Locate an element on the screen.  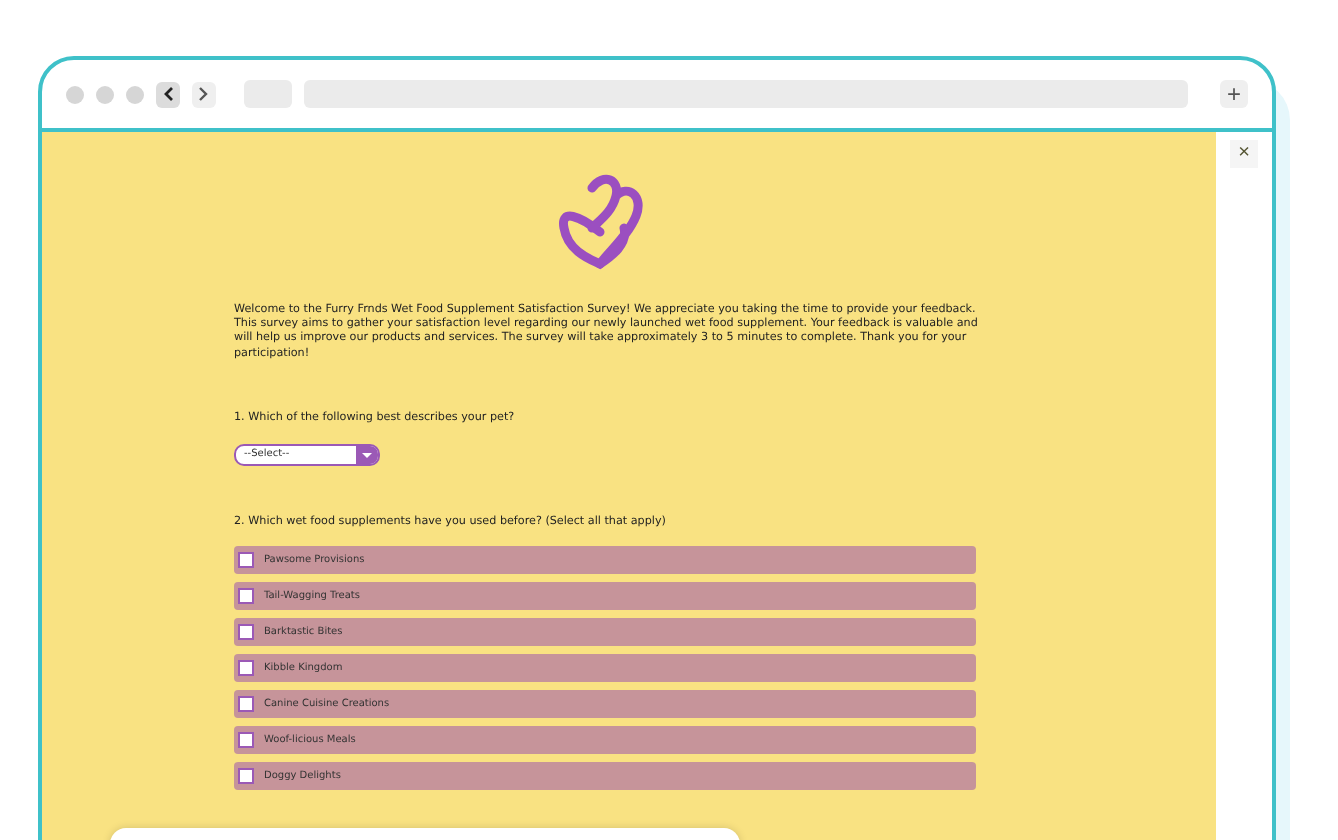
forward-button is located at coordinates (204, 94).